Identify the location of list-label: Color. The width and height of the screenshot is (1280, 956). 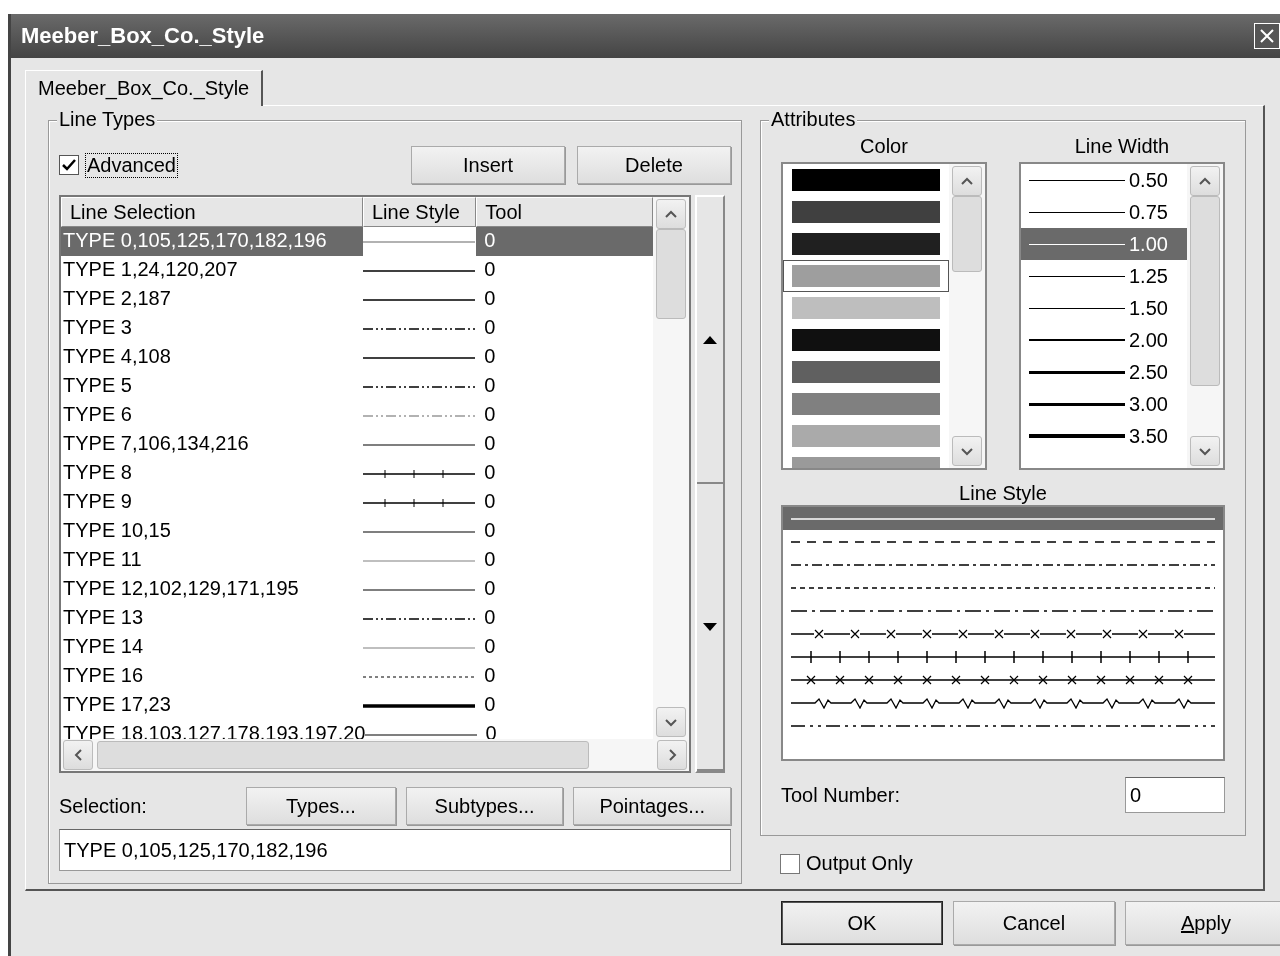
(884, 146).